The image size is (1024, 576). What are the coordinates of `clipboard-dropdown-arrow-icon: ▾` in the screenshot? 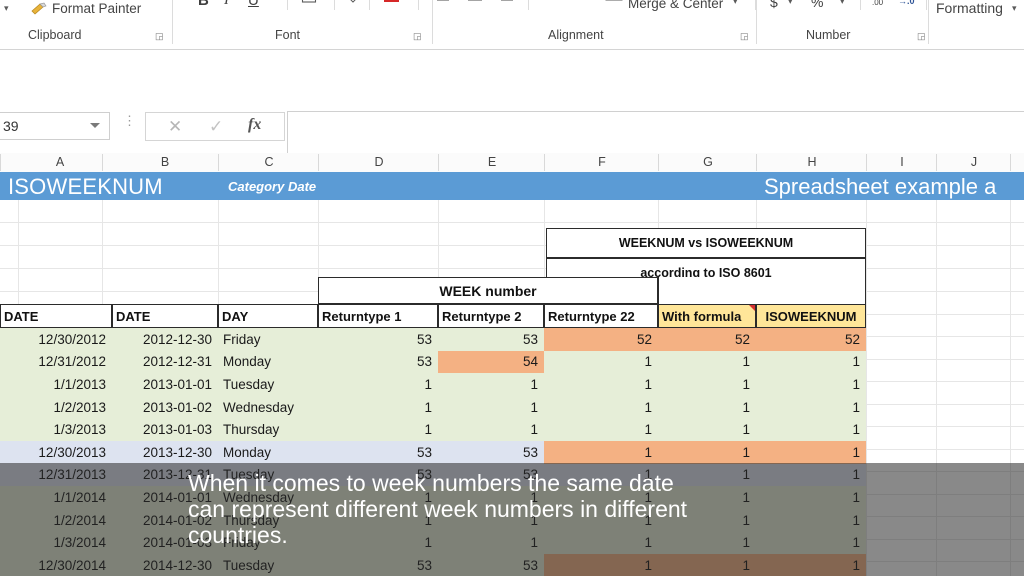 It's located at (6, 8).